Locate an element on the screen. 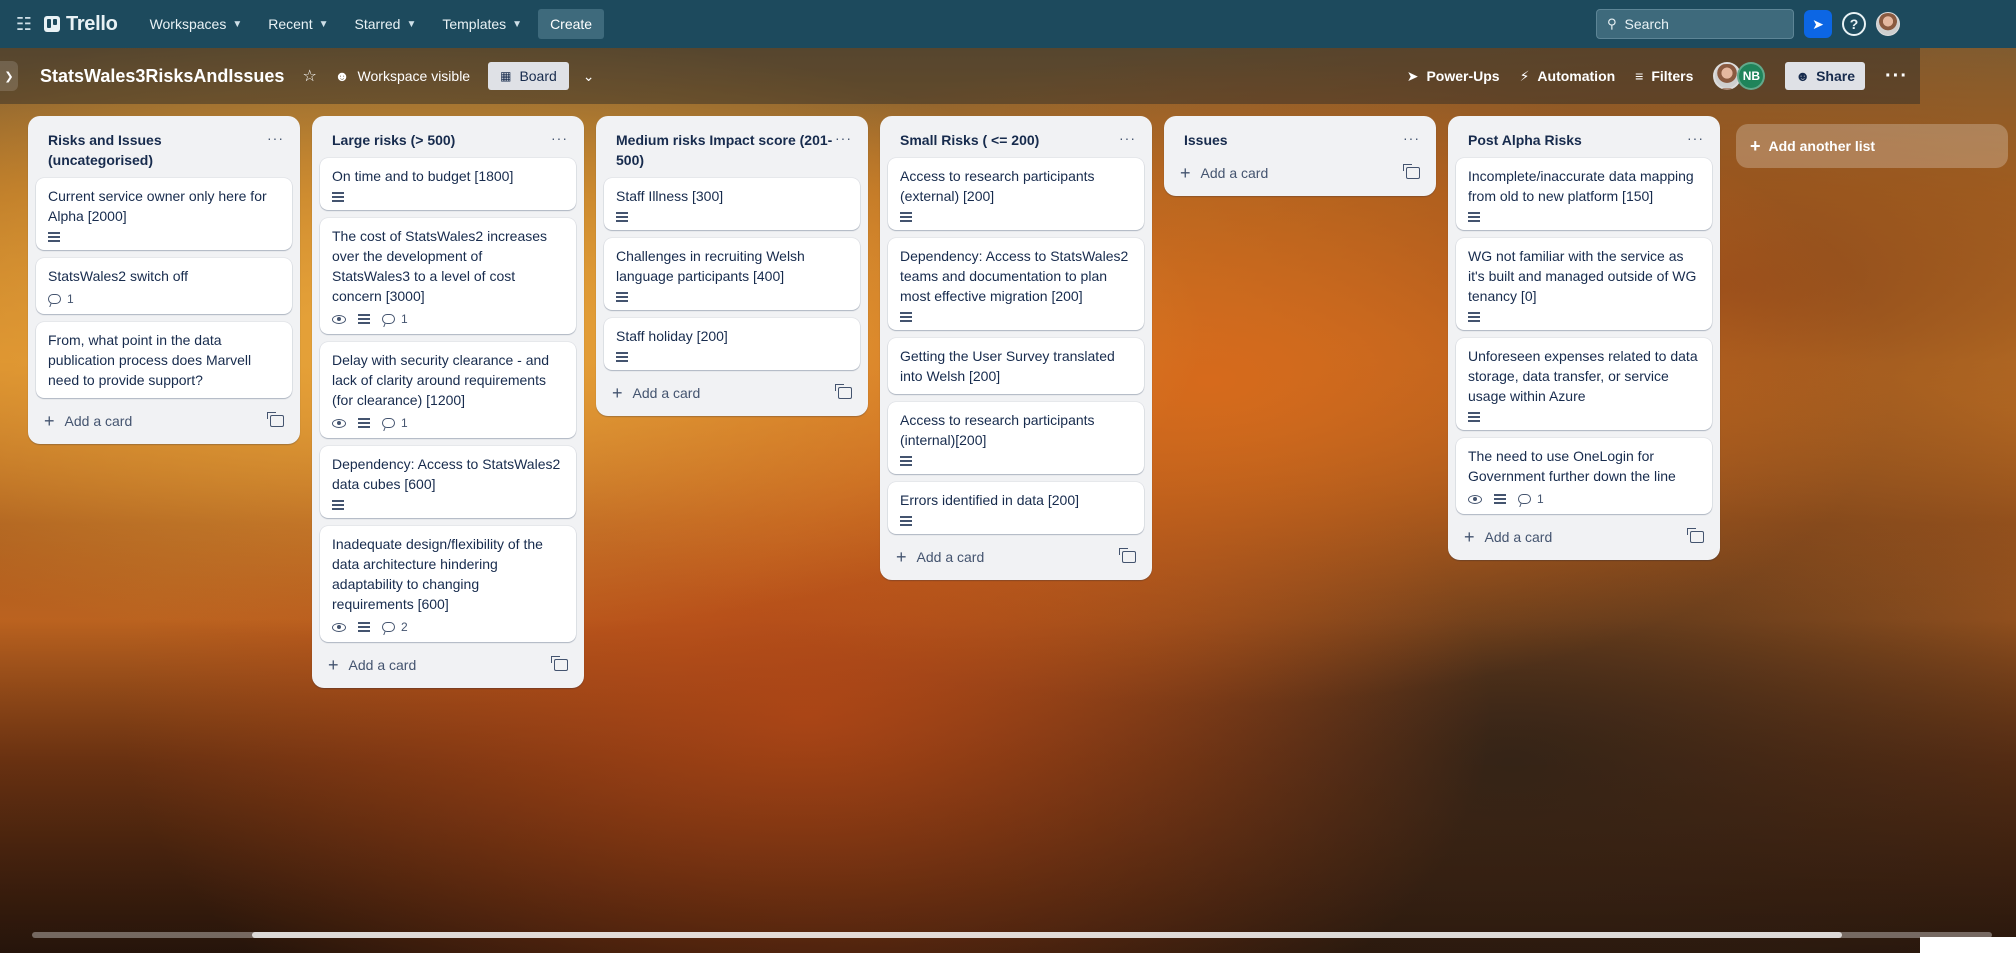 The height and width of the screenshot is (953, 2016). list-header: Large risks (> 500) ··· is located at coordinates (448, 141).